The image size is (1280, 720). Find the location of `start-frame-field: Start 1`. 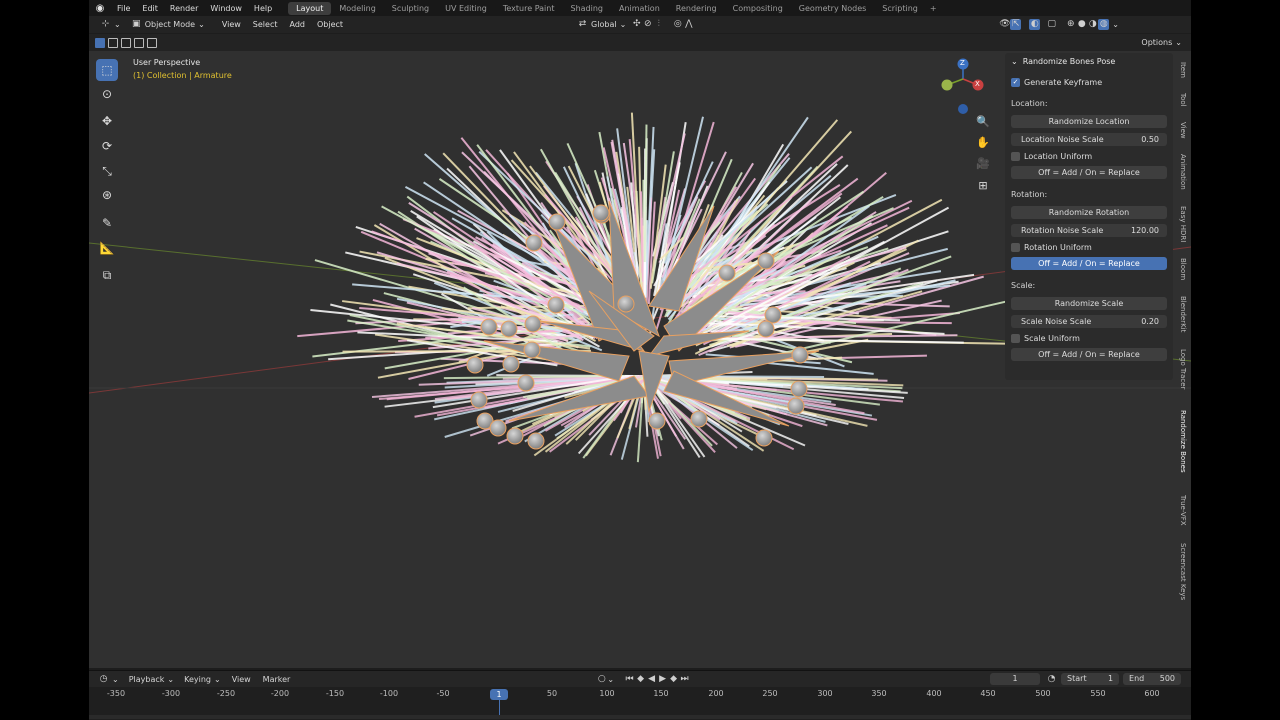

start-frame-field: Start 1 is located at coordinates (1090, 679).